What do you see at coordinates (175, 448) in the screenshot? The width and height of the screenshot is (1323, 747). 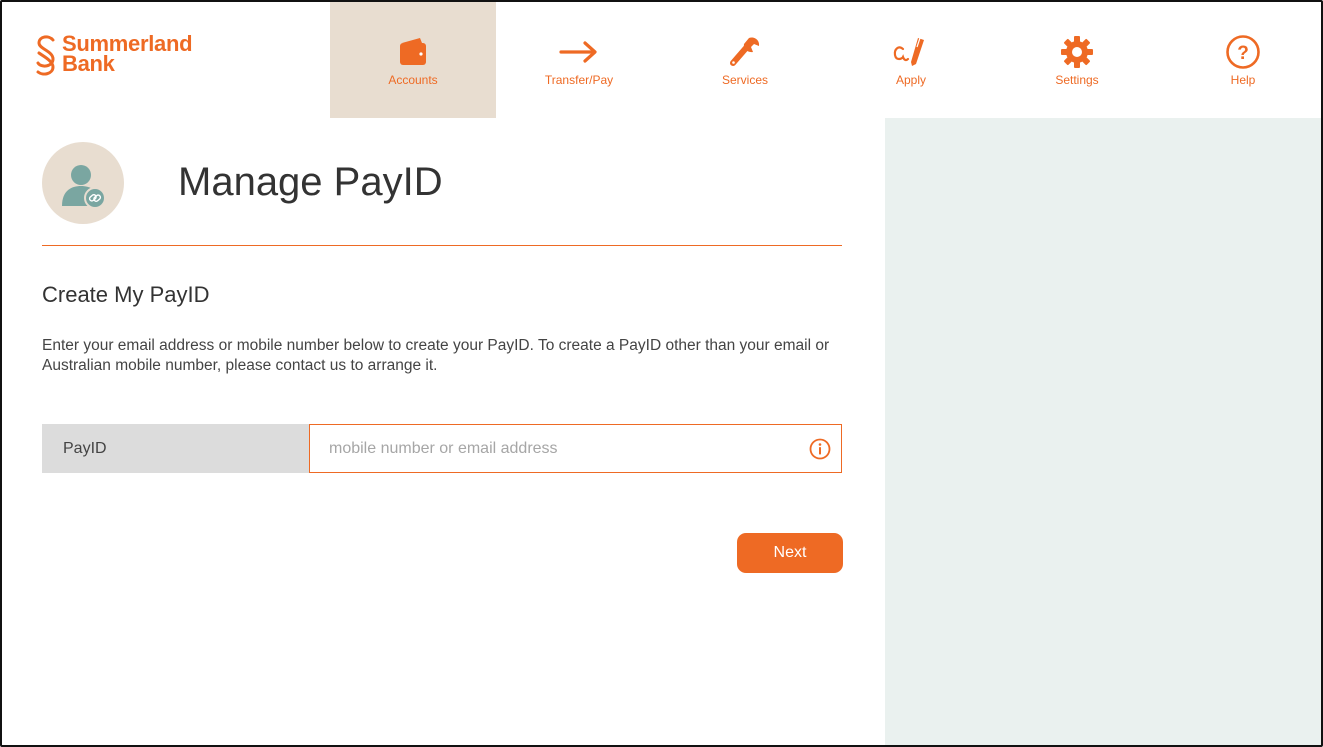 I see `payid-label: PayID` at bounding box center [175, 448].